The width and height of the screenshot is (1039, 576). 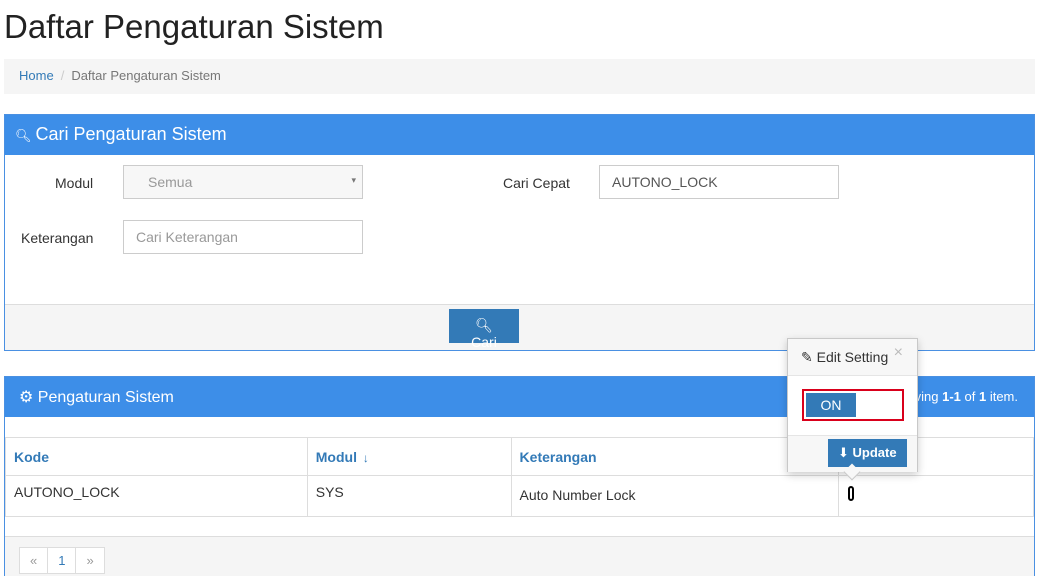 I want to click on search-panel-title: Cari Pengaturan Sistem, so click(x=131, y=134).